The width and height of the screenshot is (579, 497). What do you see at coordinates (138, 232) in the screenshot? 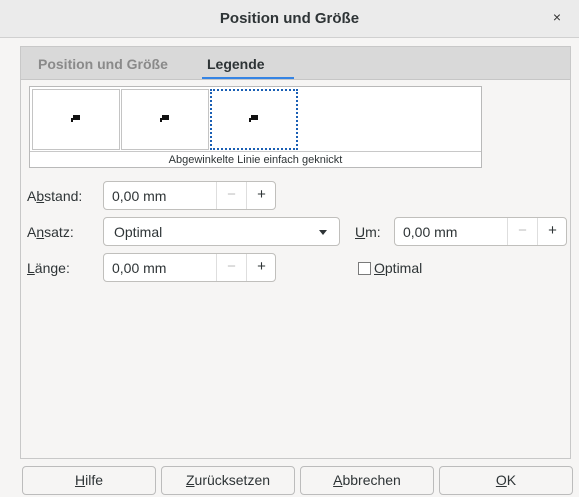
I see `ansatz-selected-value: Optimal` at bounding box center [138, 232].